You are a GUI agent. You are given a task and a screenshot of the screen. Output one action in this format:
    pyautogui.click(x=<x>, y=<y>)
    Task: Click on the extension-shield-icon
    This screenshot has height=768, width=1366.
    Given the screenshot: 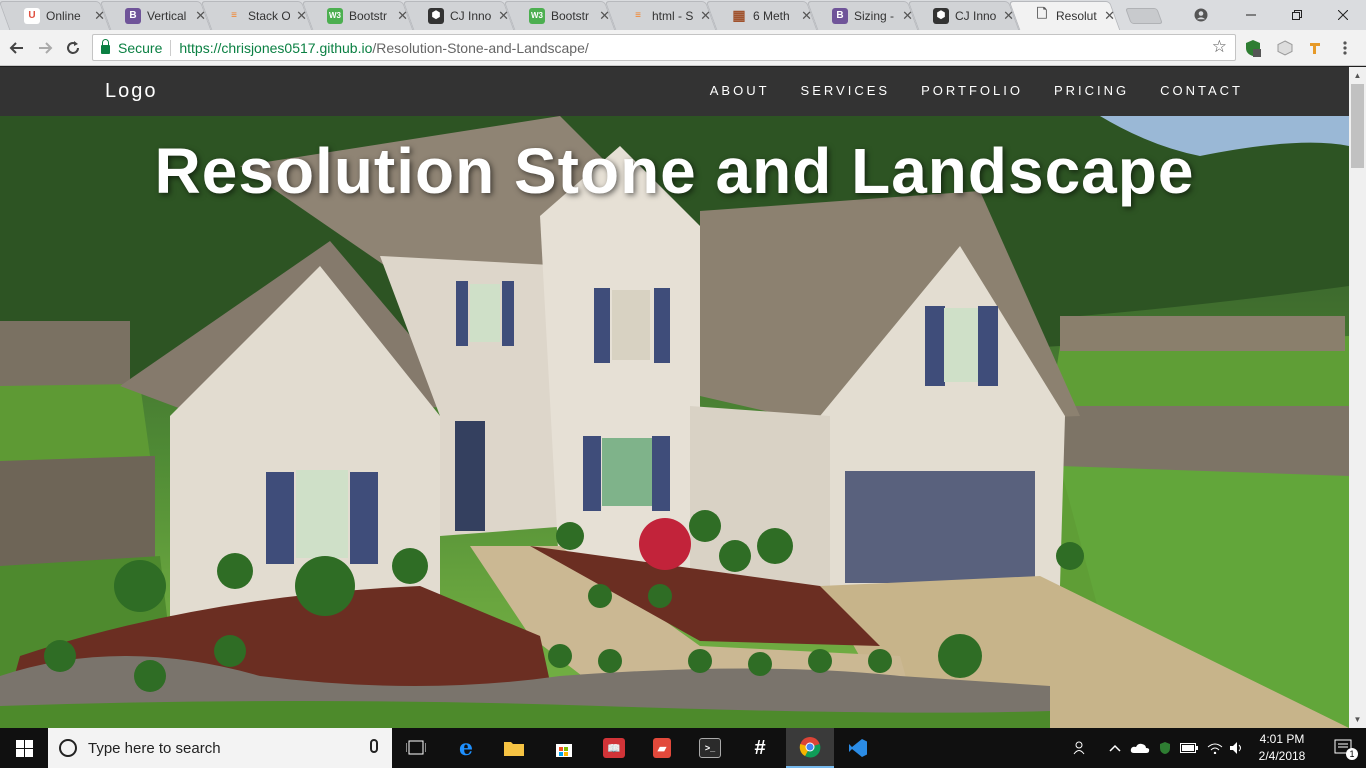 What is the action you would take?
    pyautogui.click(x=1253, y=48)
    